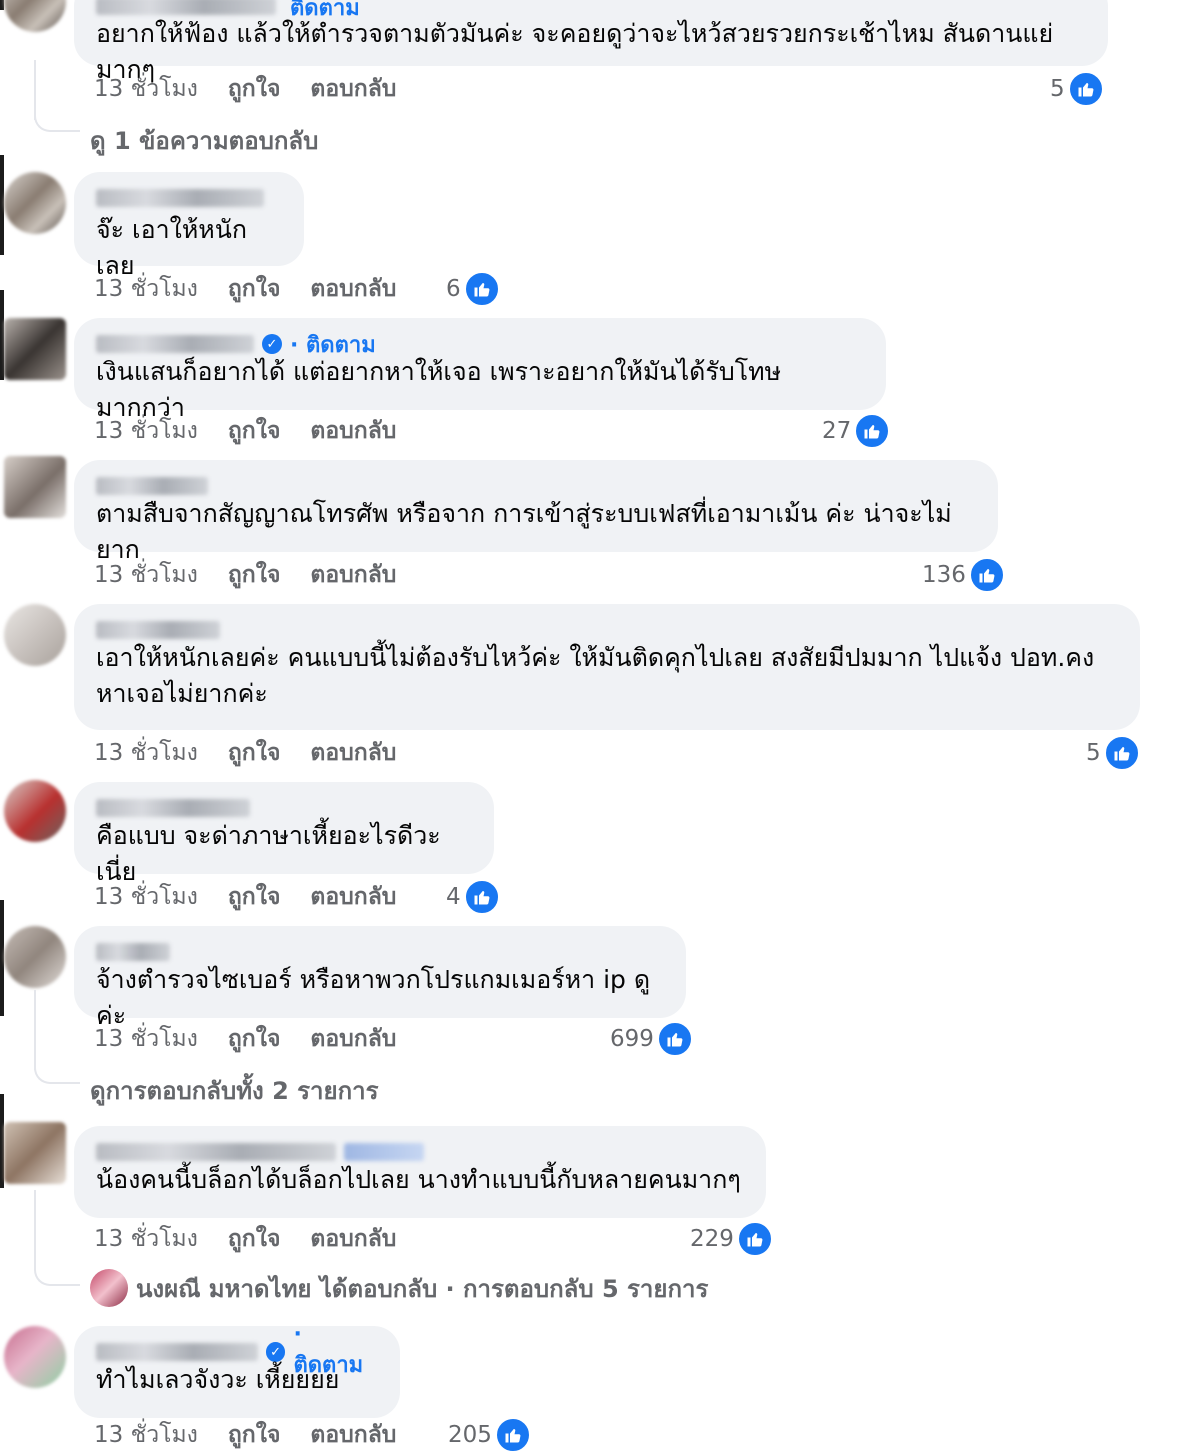 Image resolution: width=1200 pixels, height=1453 pixels. What do you see at coordinates (218, 1379) in the screenshot?
I see `comment-text: ทำไมเลวจังวะ เหี้ยยยย` at bounding box center [218, 1379].